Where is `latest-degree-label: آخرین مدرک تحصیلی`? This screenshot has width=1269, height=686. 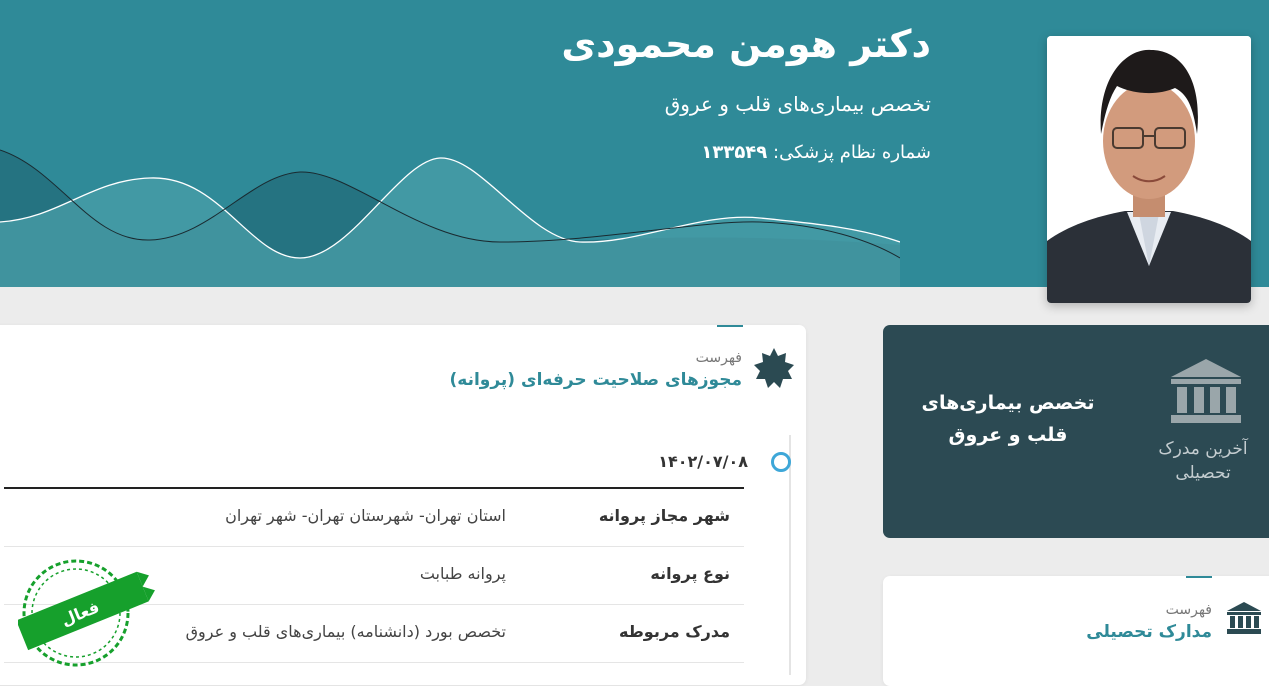 latest-degree-label: آخرین مدرک تحصیلی is located at coordinates (1203, 461).